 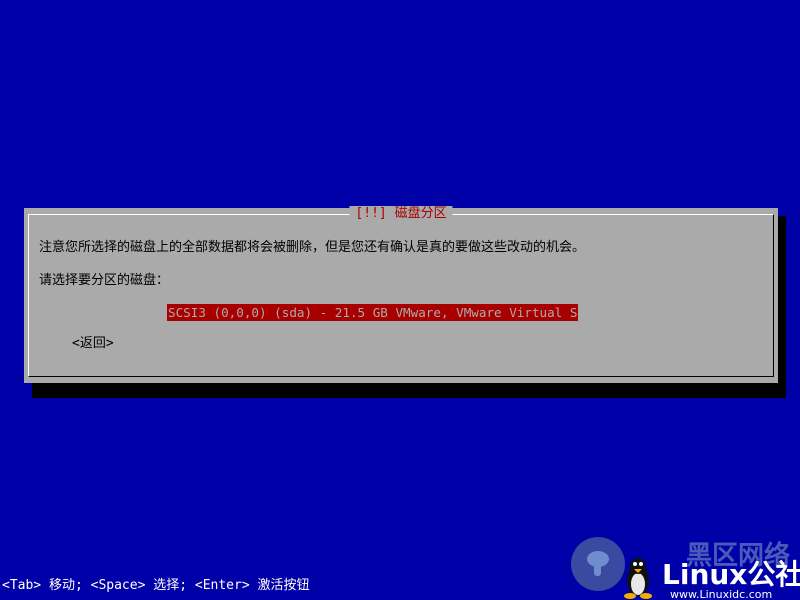 What do you see at coordinates (420, 213) in the screenshot?
I see `dialog-title-text: 磁盘分区` at bounding box center [420, 213].